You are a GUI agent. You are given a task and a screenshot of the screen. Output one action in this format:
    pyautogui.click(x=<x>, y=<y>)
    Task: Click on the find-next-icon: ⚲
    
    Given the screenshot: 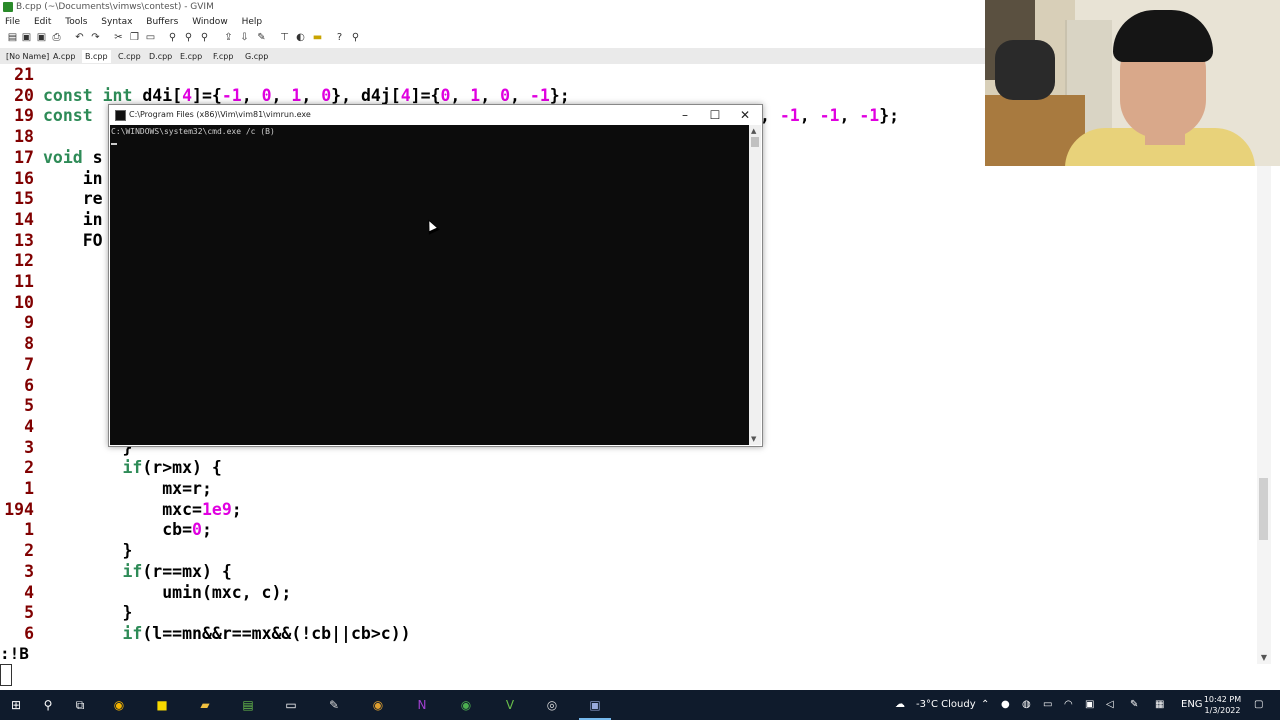 What is the action you would take?
    pyautogui.click(x=188, y=37)
    